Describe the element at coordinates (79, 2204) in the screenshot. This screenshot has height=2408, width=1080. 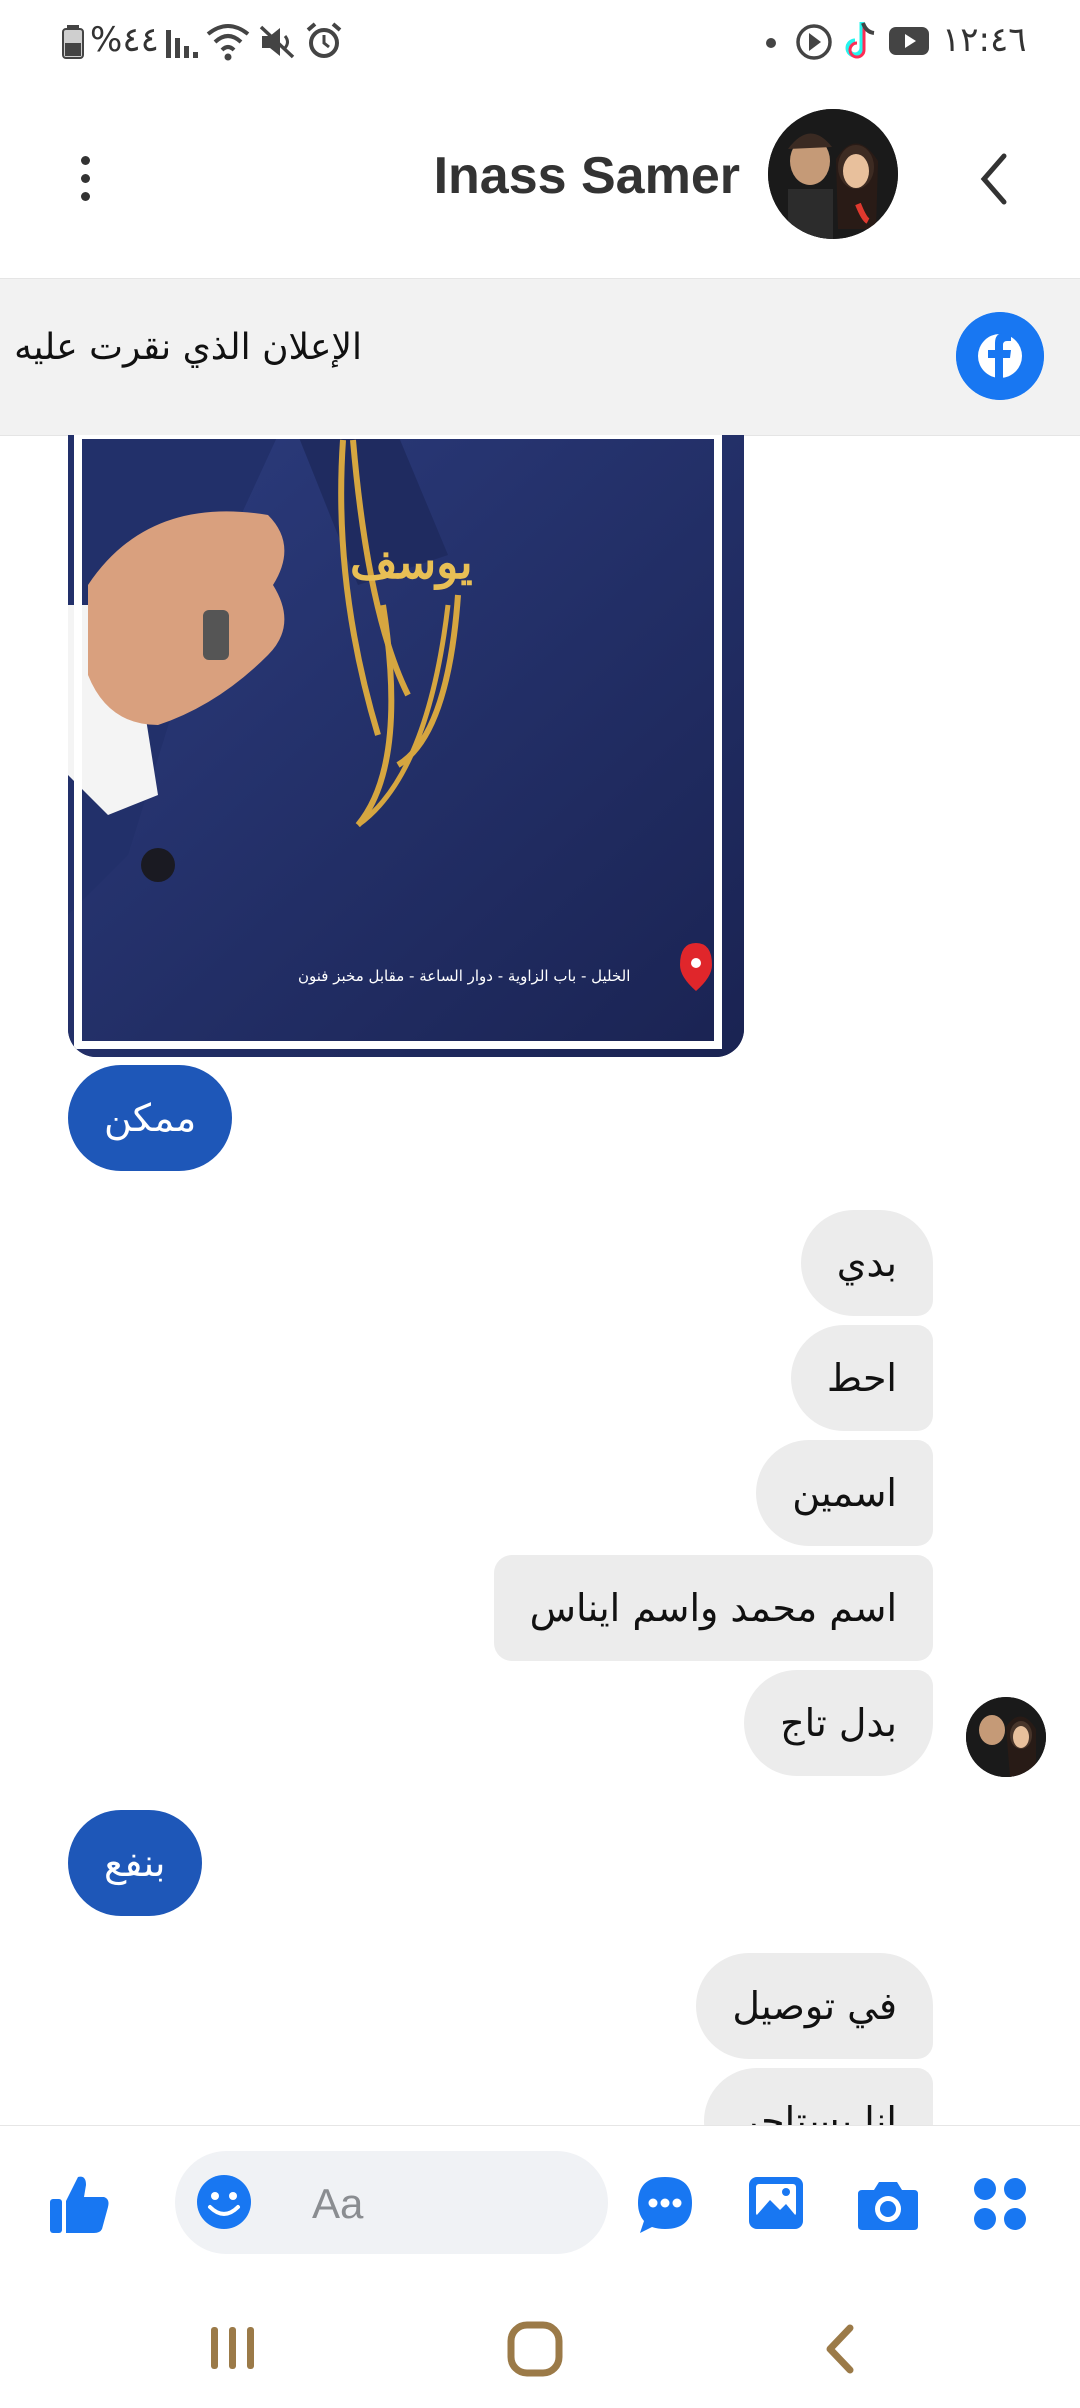
I see `thumbs-up-icon` at that location.